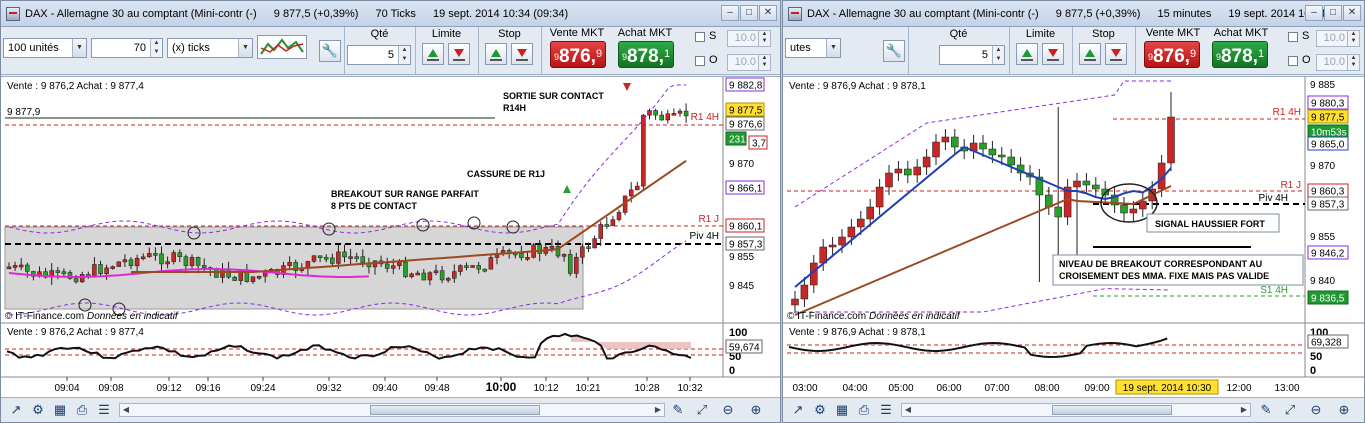 The image size is (1365, 423). I want to click on left-window-buttons: ‒ □ ✕, so click(749, 13).